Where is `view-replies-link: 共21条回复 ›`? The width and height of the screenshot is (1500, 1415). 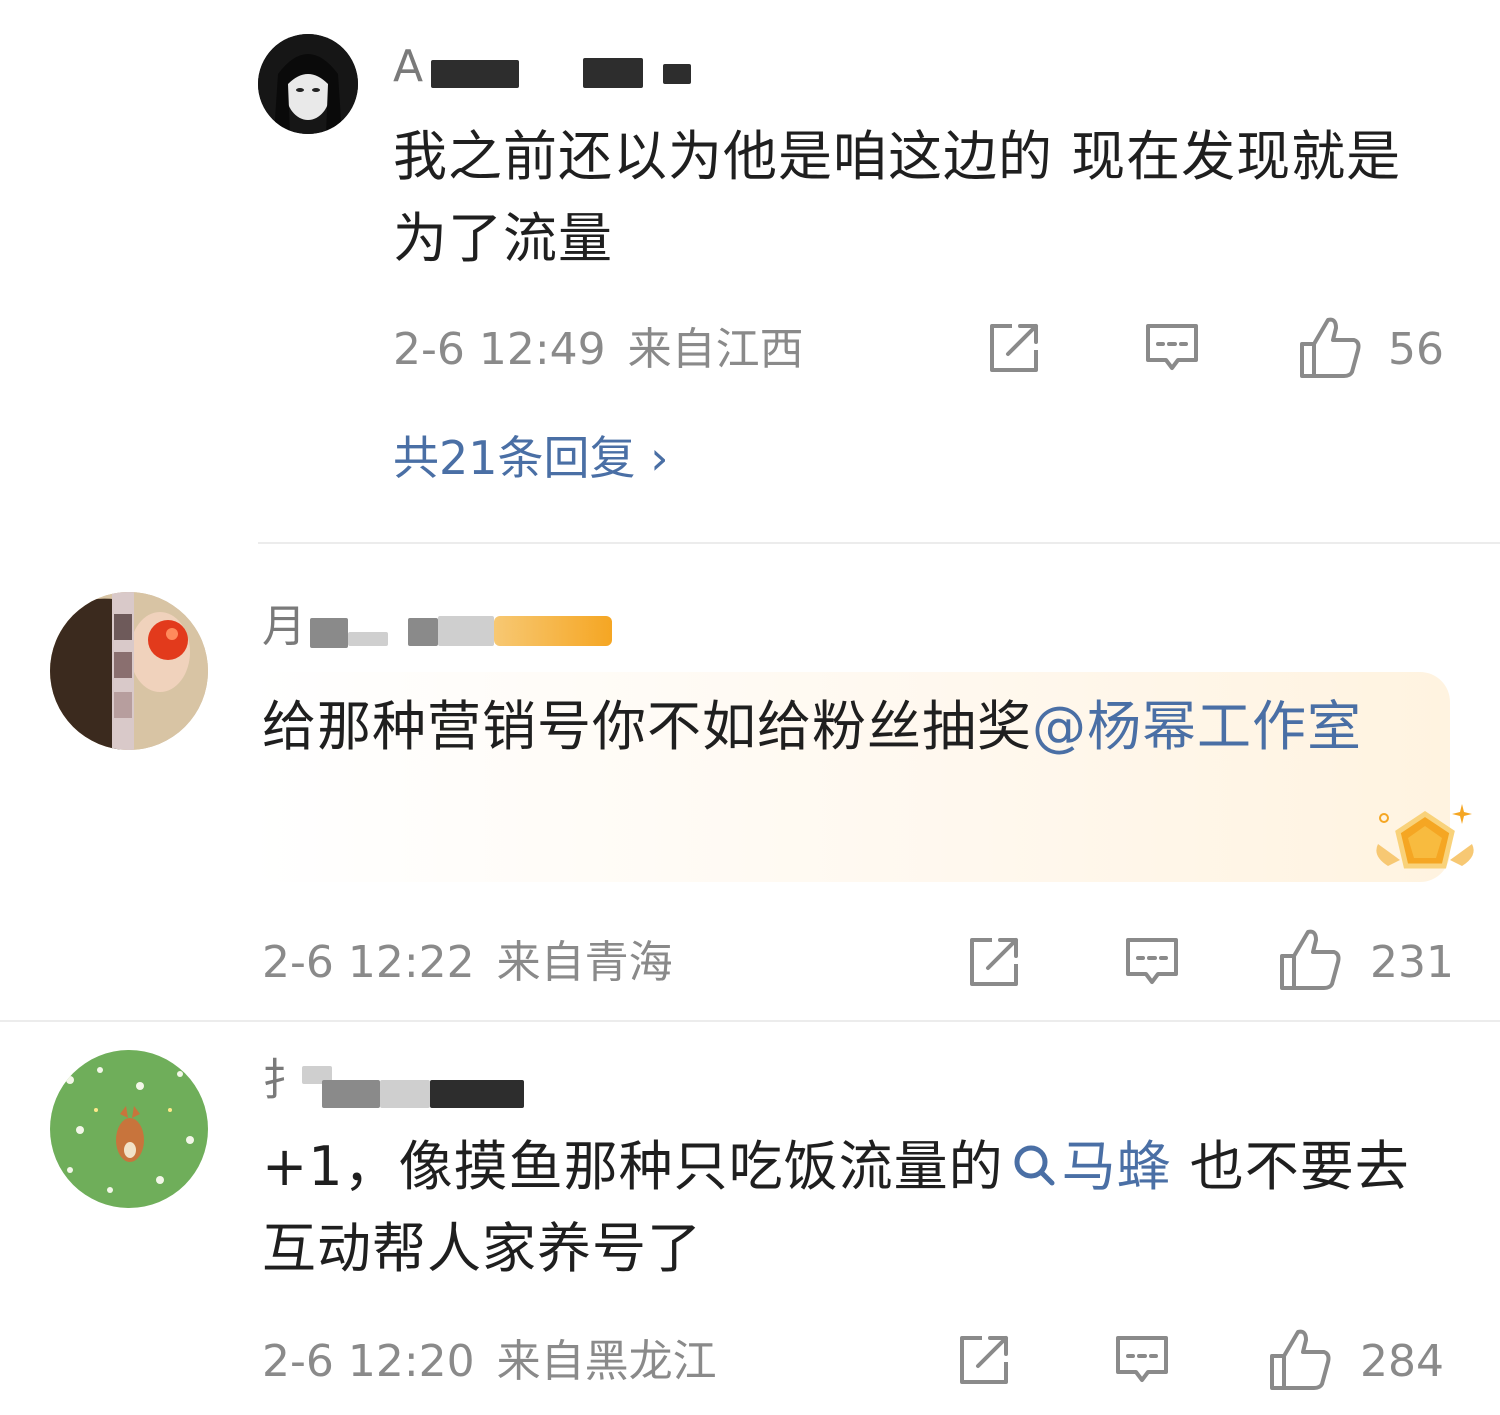 view-replies-link: 共21条回复 › is located at coordinates (531, 458).